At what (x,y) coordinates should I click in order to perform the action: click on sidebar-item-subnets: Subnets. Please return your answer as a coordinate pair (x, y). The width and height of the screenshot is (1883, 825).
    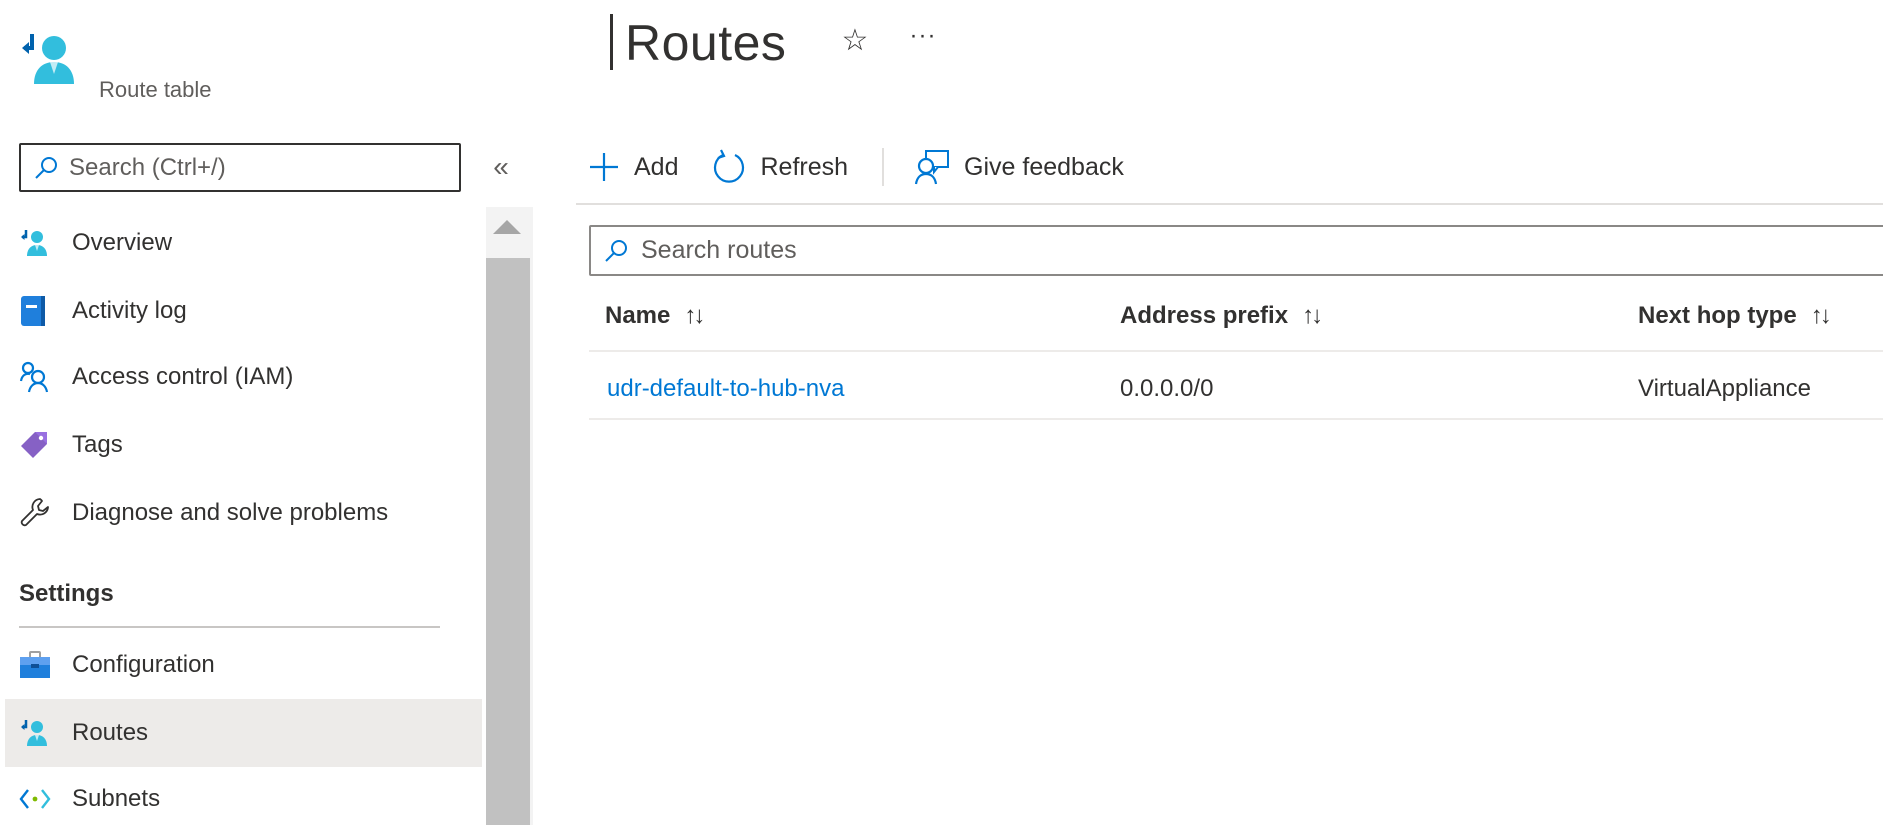
    Looking at the image, I should click on (243, 795).